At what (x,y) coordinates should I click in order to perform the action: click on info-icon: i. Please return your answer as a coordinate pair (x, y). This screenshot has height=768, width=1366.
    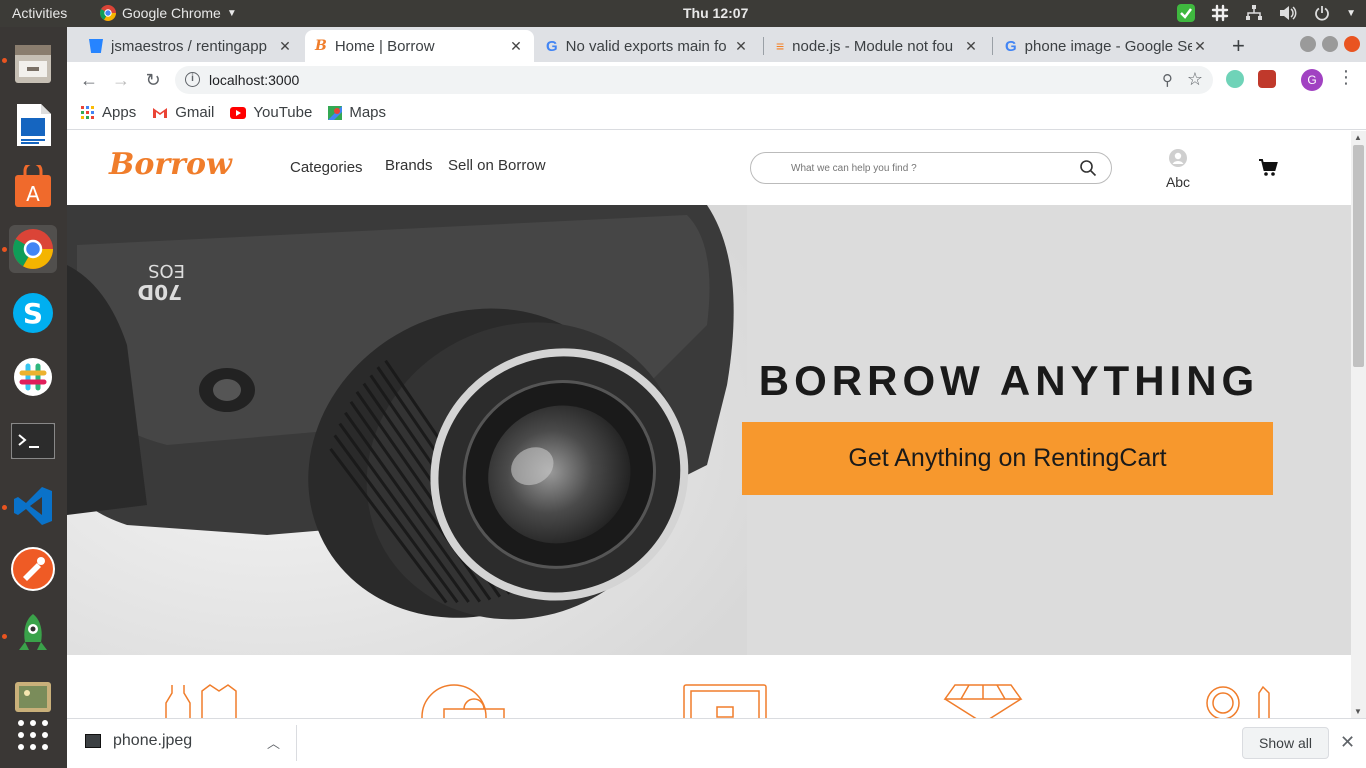
    Looking at the image, I should click on (192, 79).